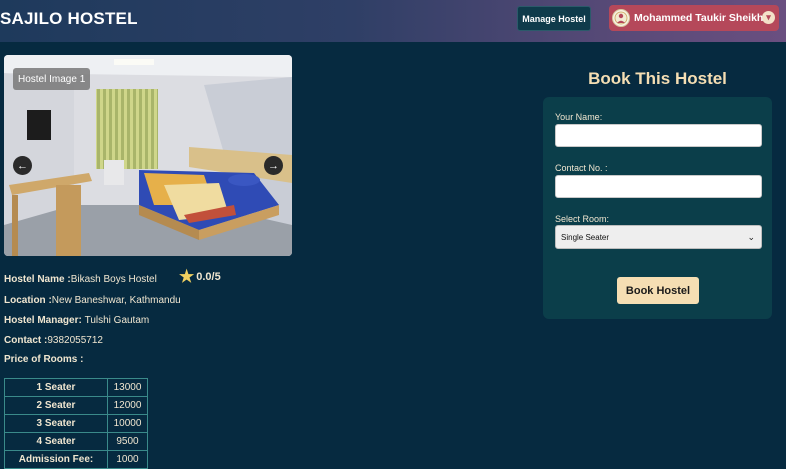 Image resolution: width=786 pixels, height=469 pixels. Describe the element at coordinates (56, 441) in the screenshot. I see `price-label: 4 Seater` at that location.